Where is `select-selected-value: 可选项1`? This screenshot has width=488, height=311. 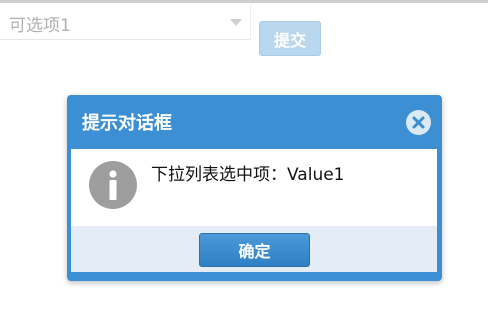
select-selected-value: 可选项1 is located at coordinates (40, 26).